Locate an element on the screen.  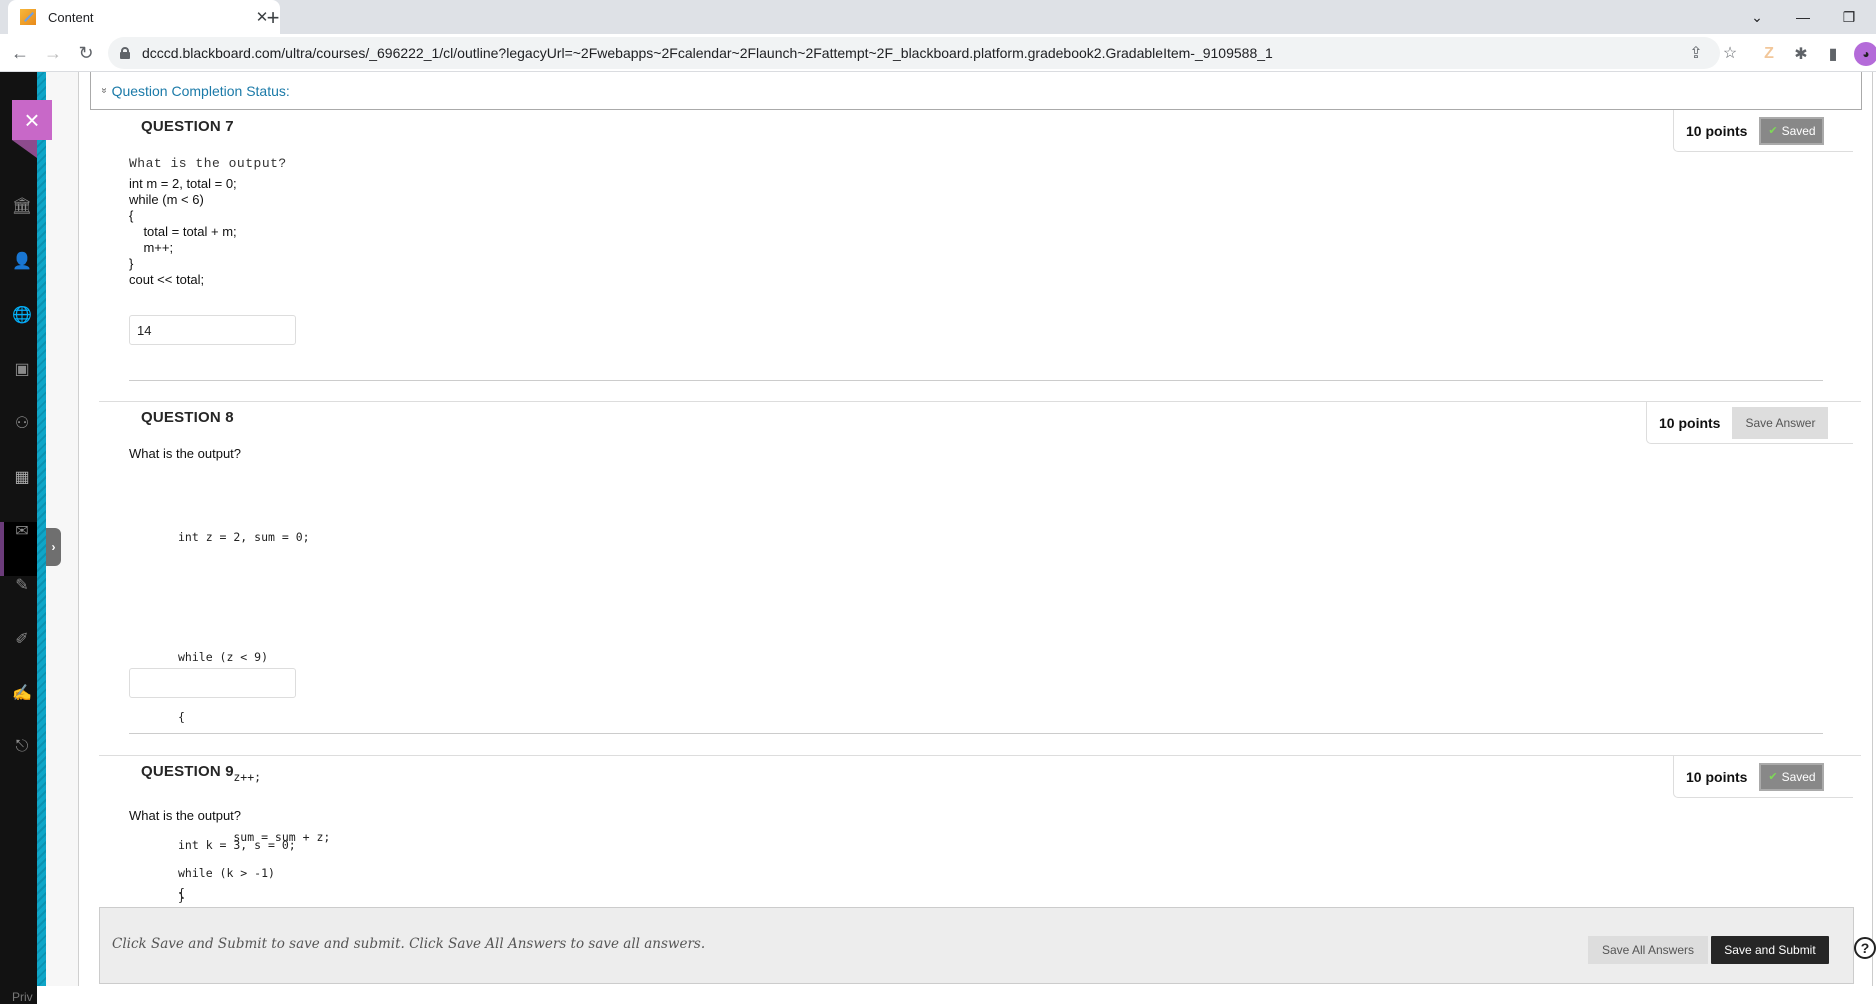
organizations-icon: ⚇ is located at coordinates (22, 423).